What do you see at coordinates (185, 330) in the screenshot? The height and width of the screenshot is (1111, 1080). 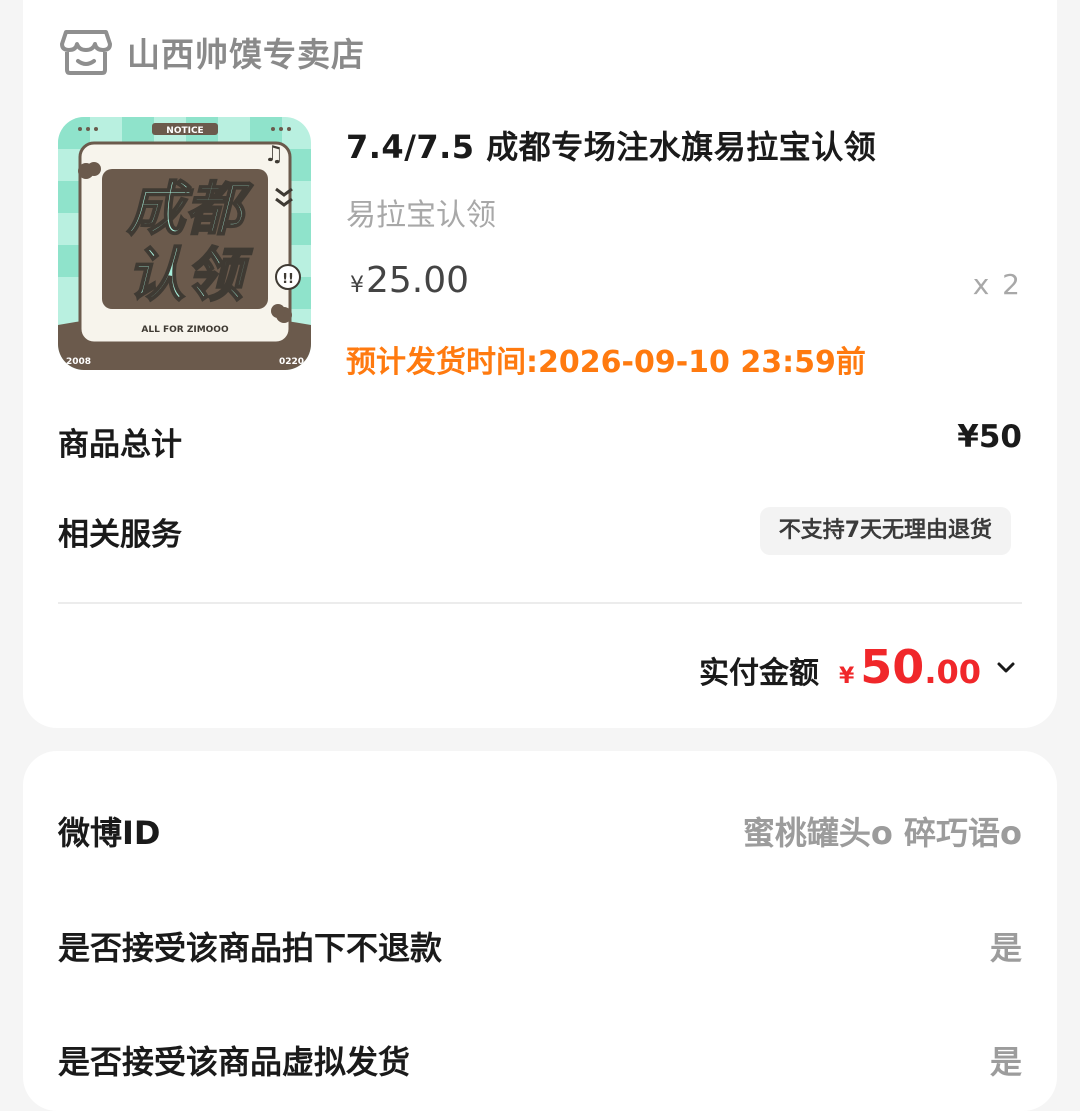 I see `poster-footer-text: ALL FOR ZIMOOO` at bounding box center [185, 330].